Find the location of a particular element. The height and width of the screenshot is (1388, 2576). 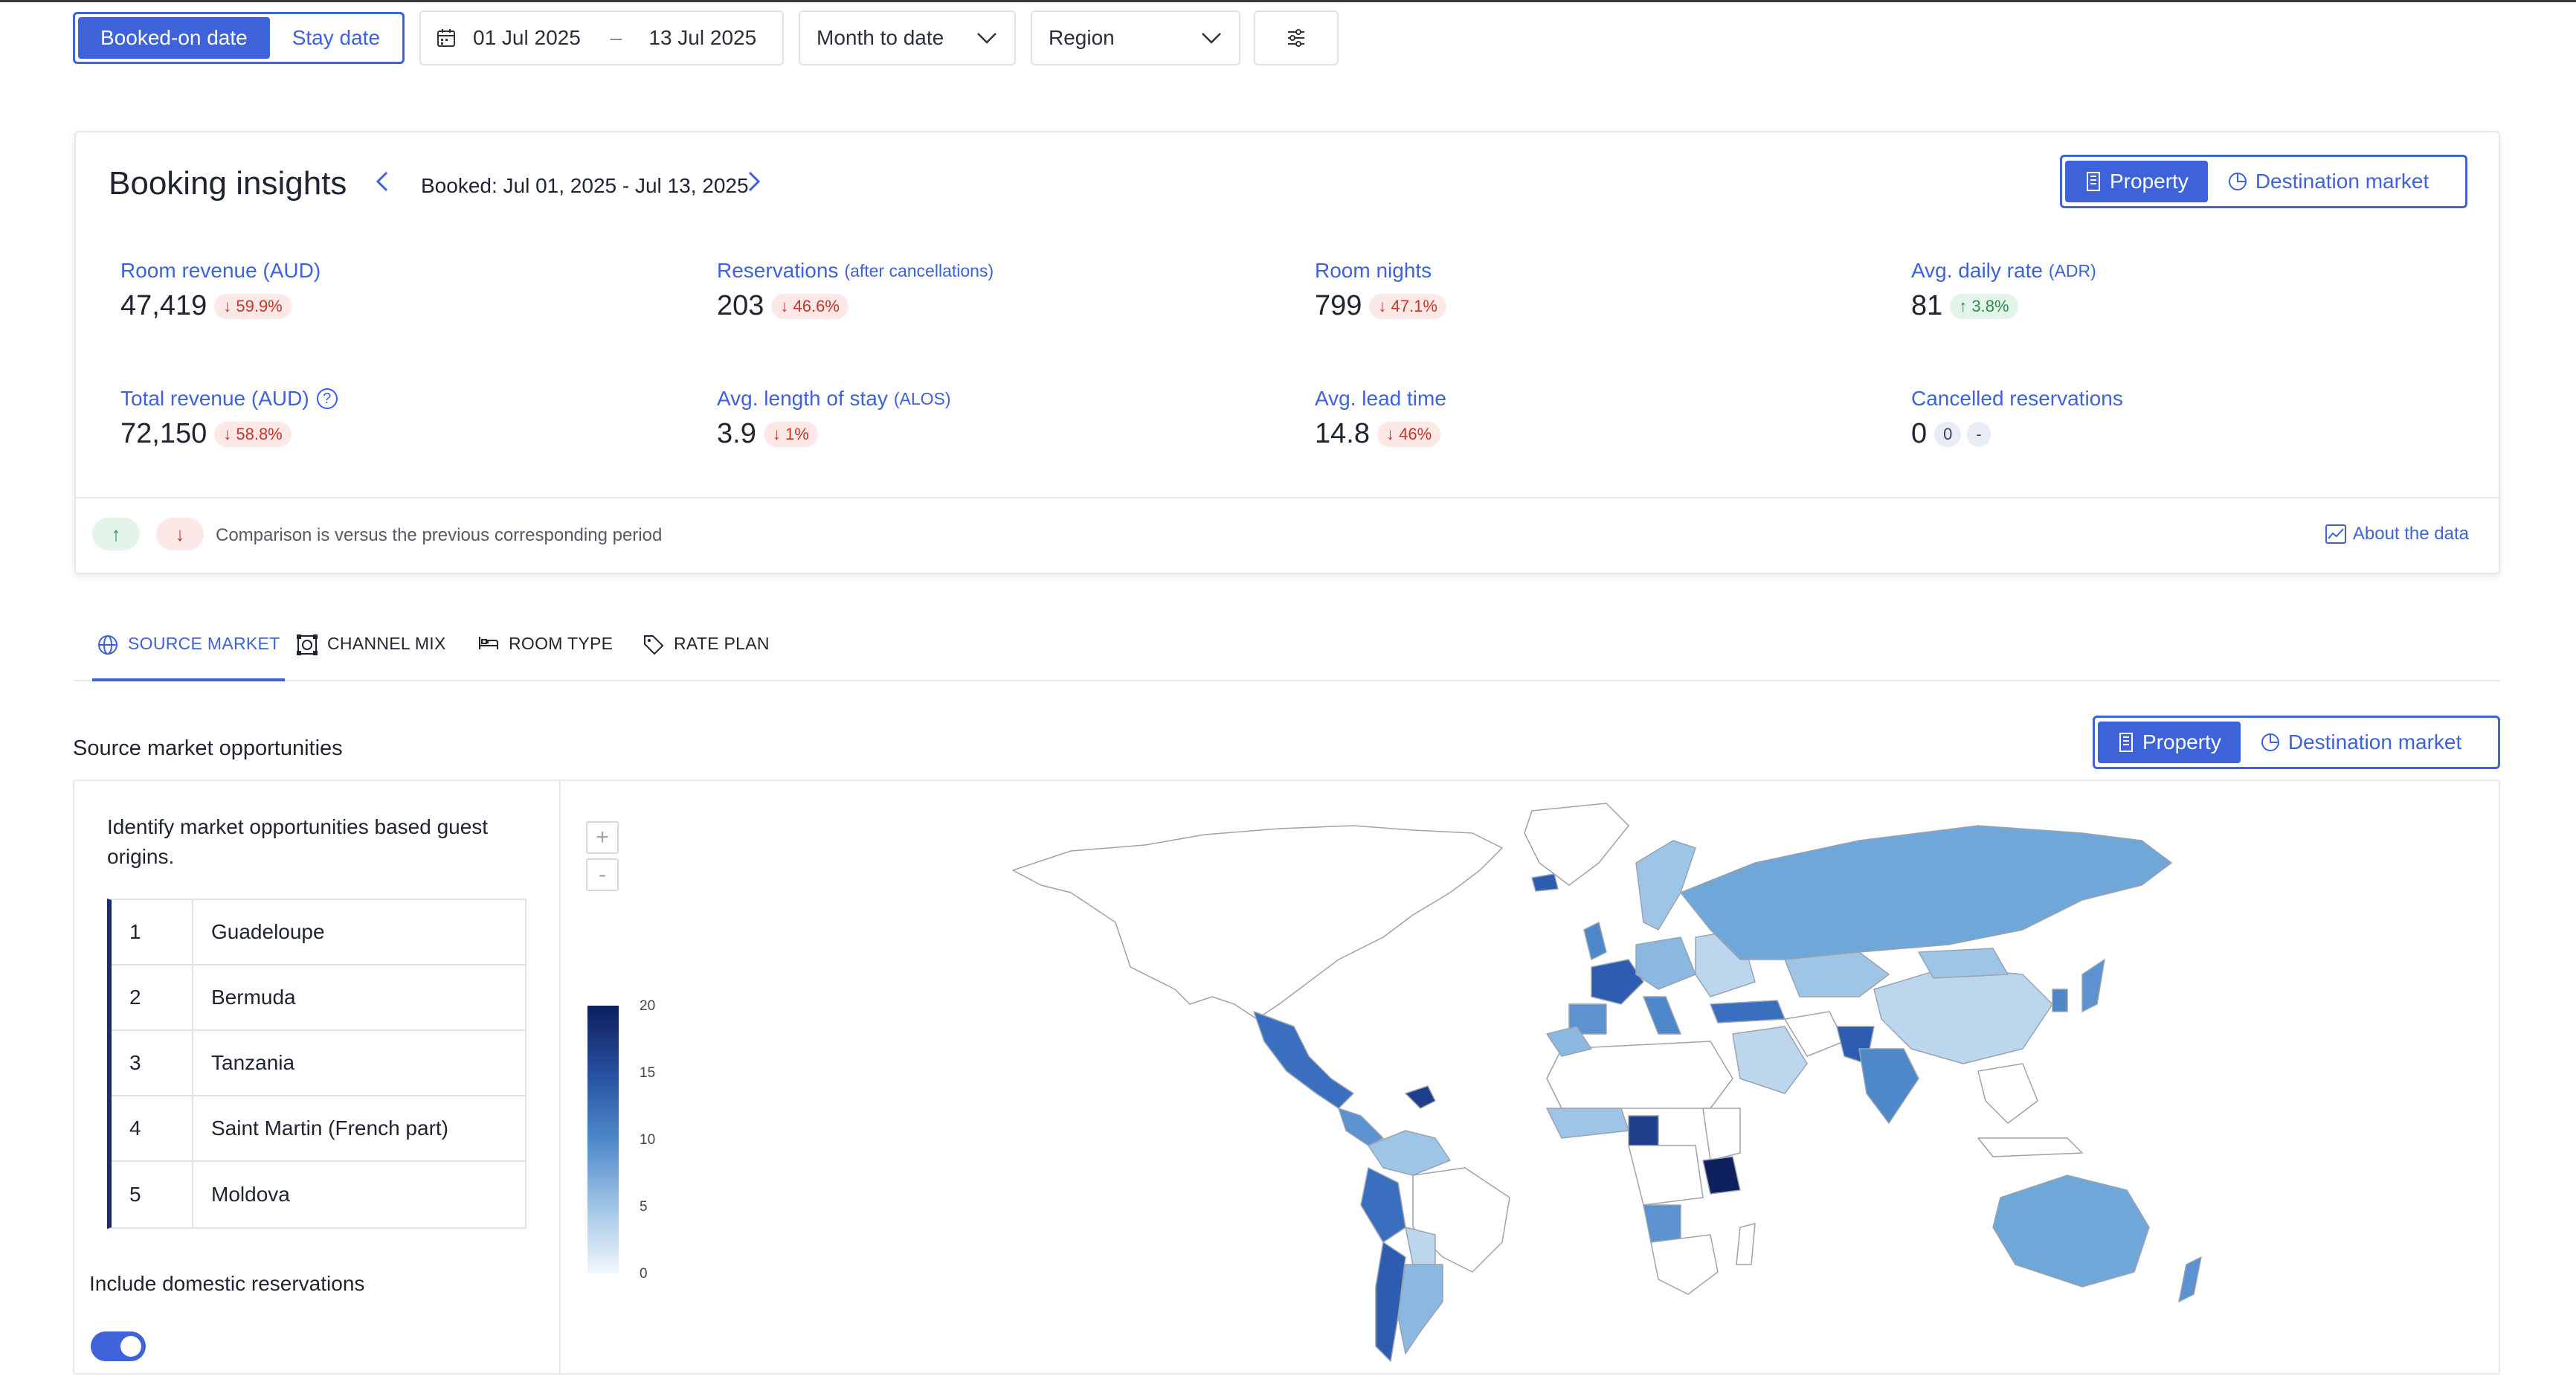

map-region-nigeria is located at coordinates (1643, 1130).